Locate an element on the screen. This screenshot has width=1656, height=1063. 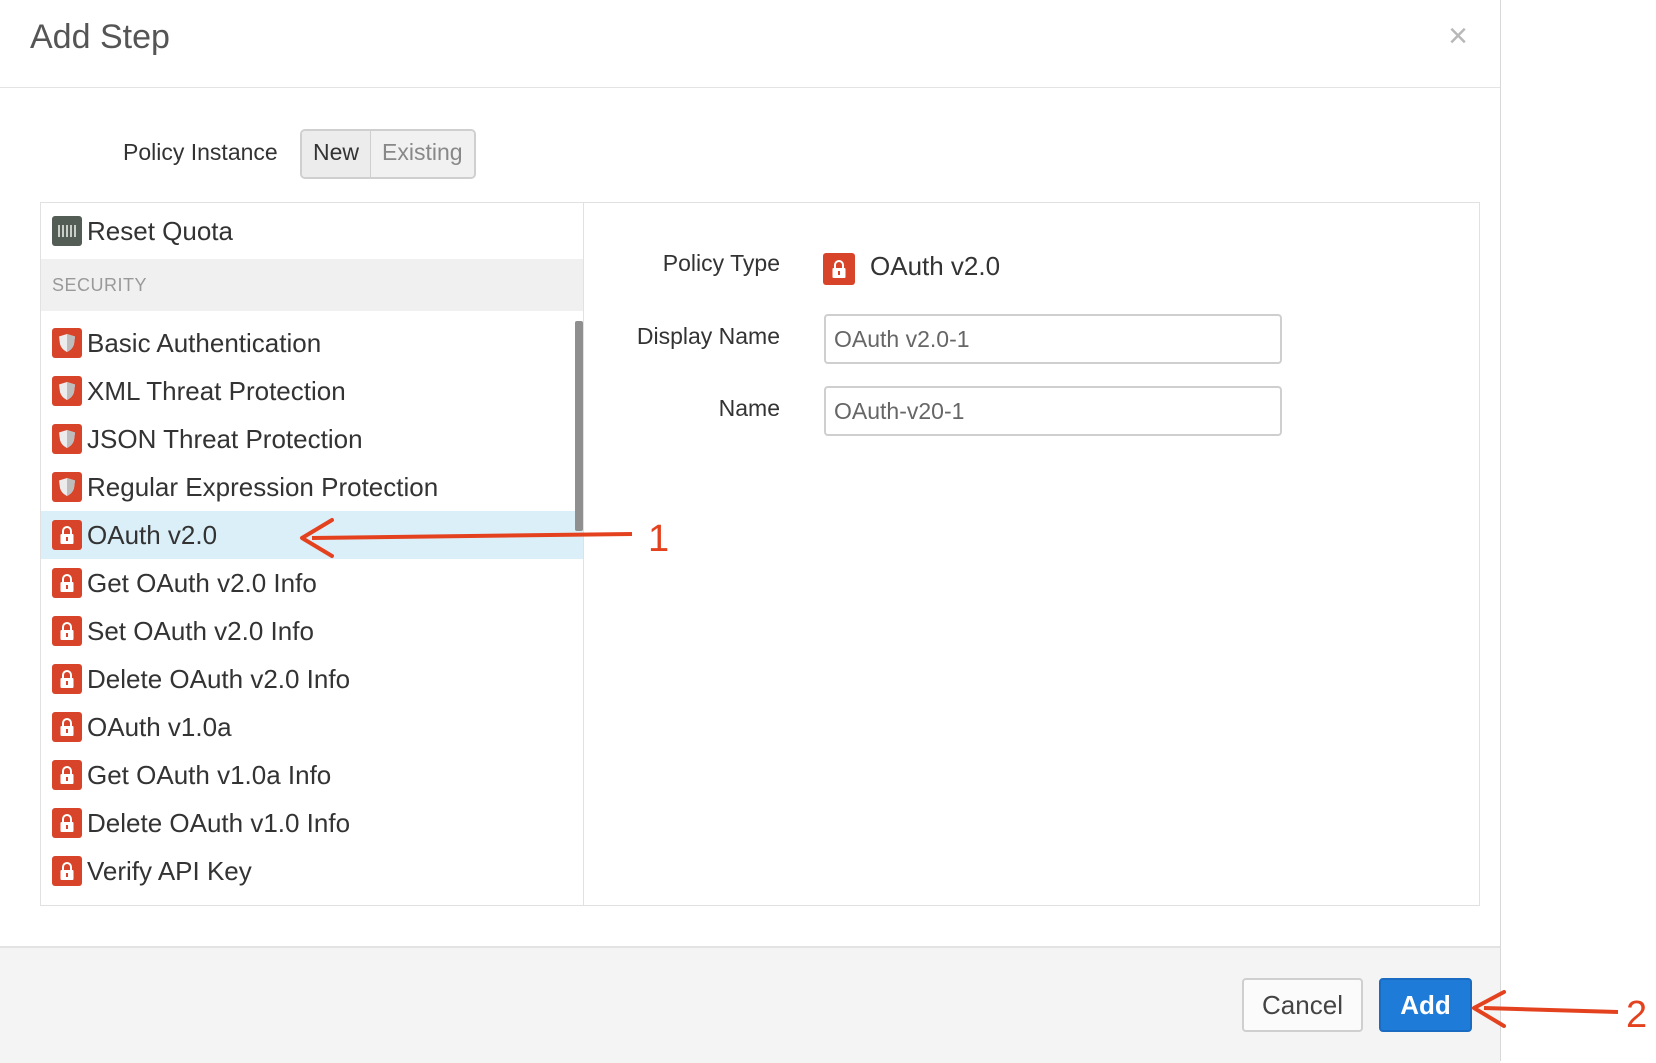
cancel-button: Cancel is located at coordinates (1302, 1005).